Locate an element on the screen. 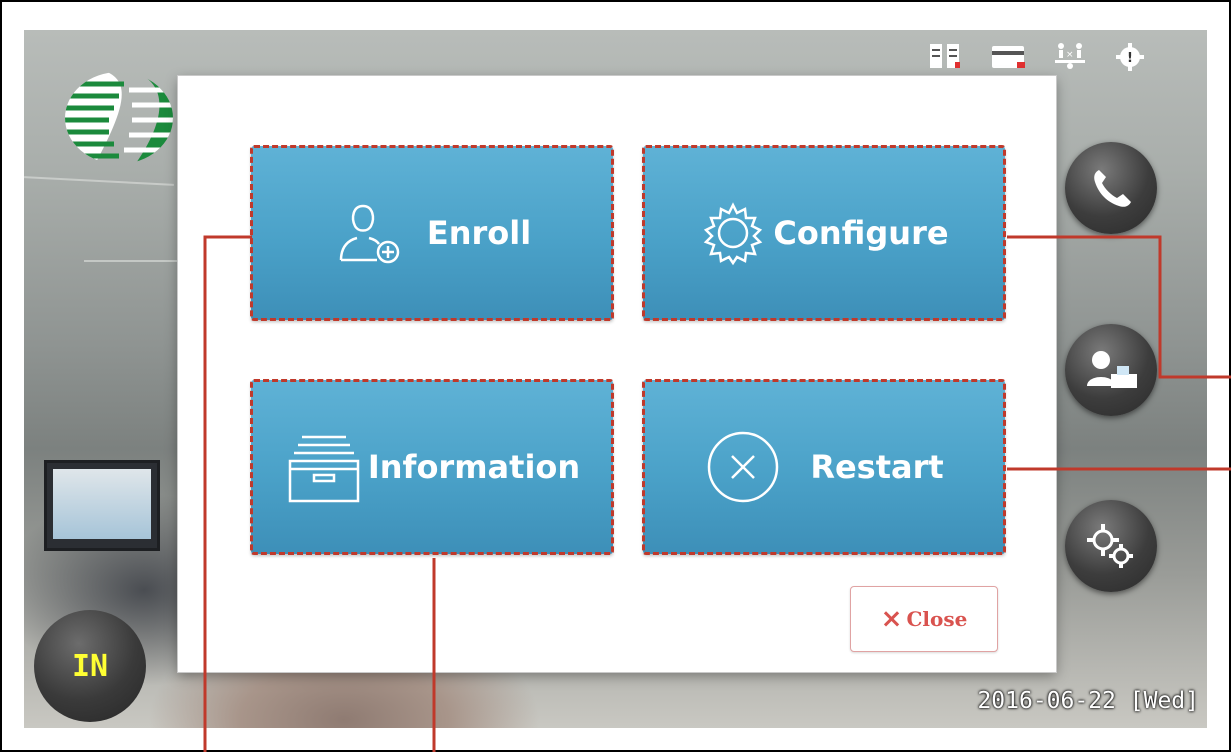  mode-label: IN is located at coordinates (90, 666).